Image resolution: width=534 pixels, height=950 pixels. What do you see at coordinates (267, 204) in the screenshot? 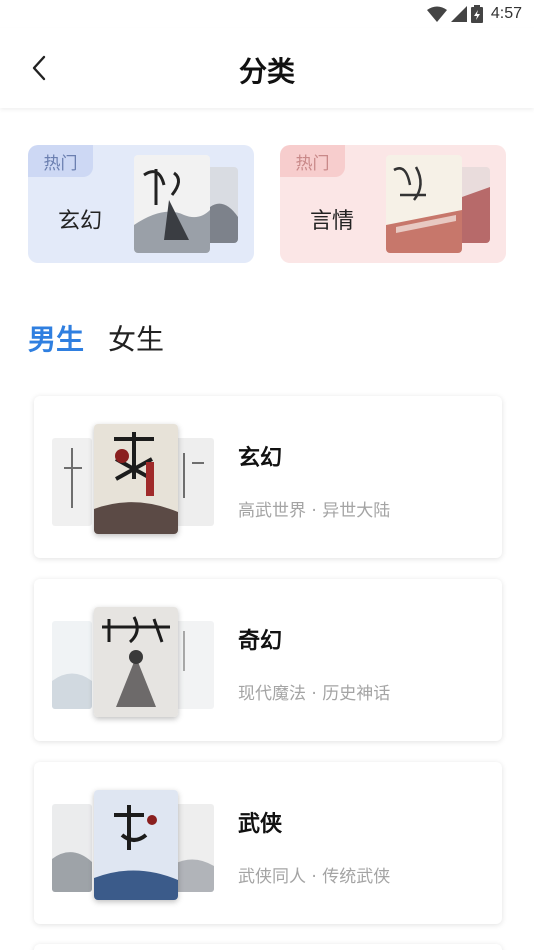
I see `hot-categories: 热门 玄幻 热门 言情` at bounding box center [267, 204].